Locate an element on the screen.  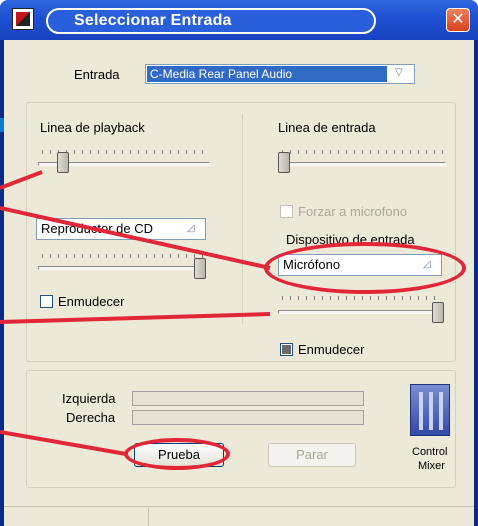
status-separator is located at coordinates (148, 517).